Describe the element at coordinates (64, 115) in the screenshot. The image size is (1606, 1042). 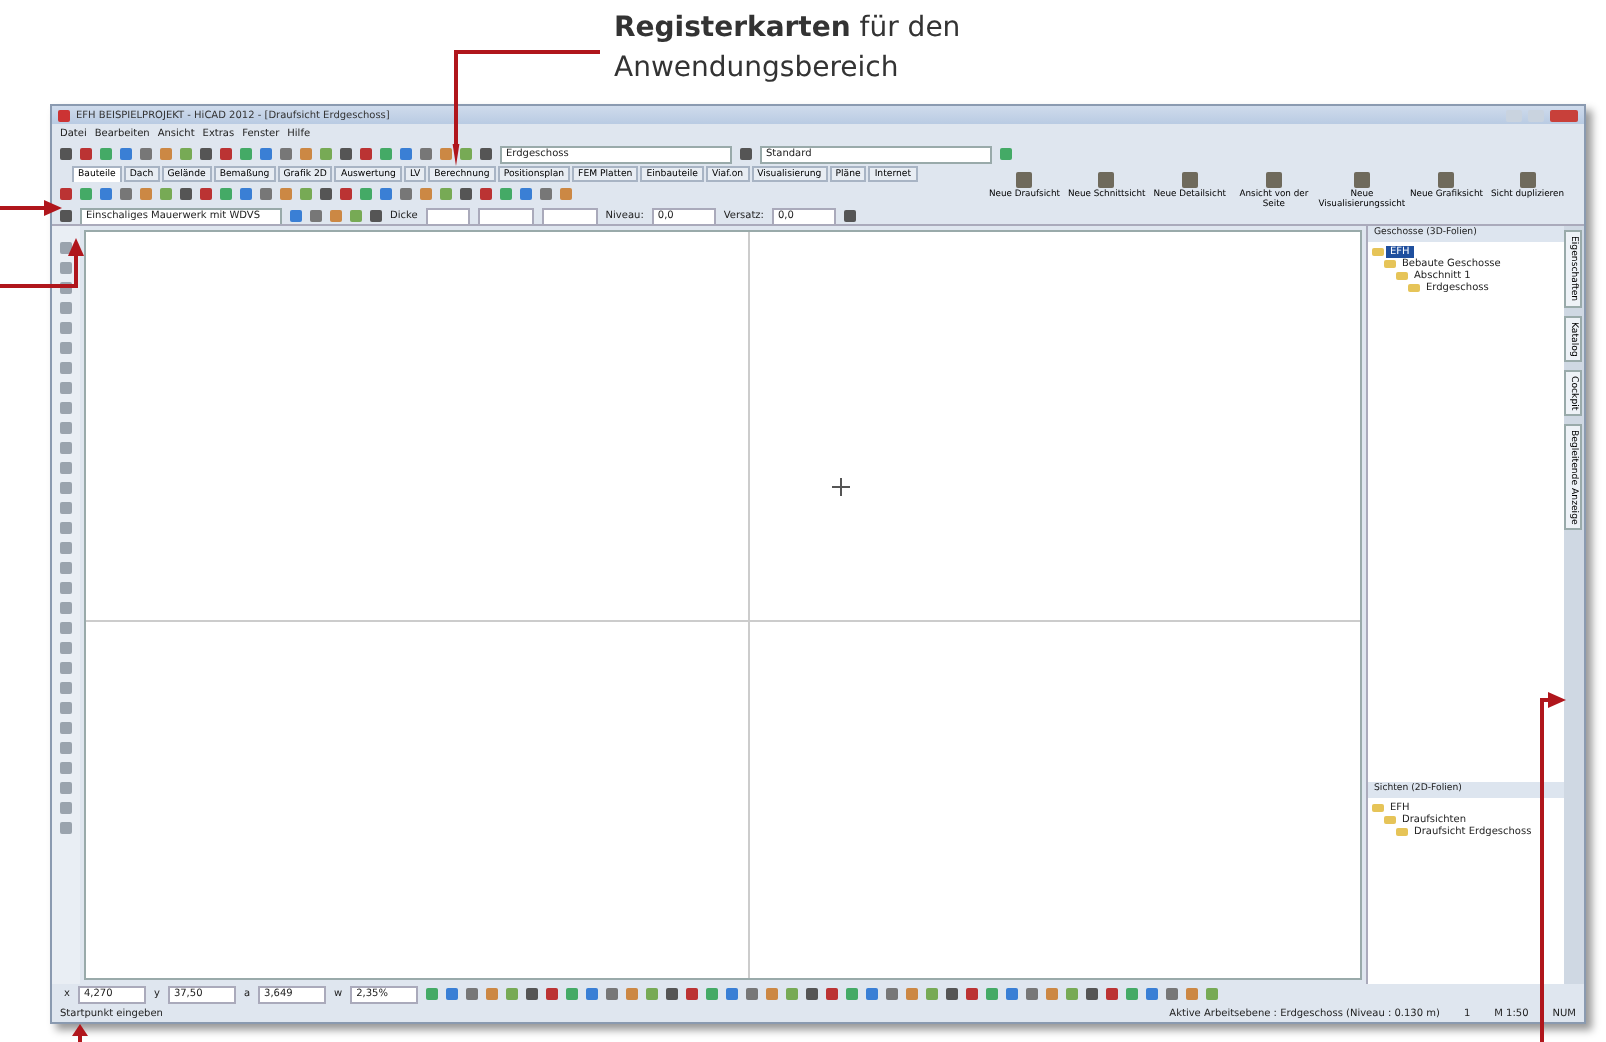
I see `app-icon` at that location.